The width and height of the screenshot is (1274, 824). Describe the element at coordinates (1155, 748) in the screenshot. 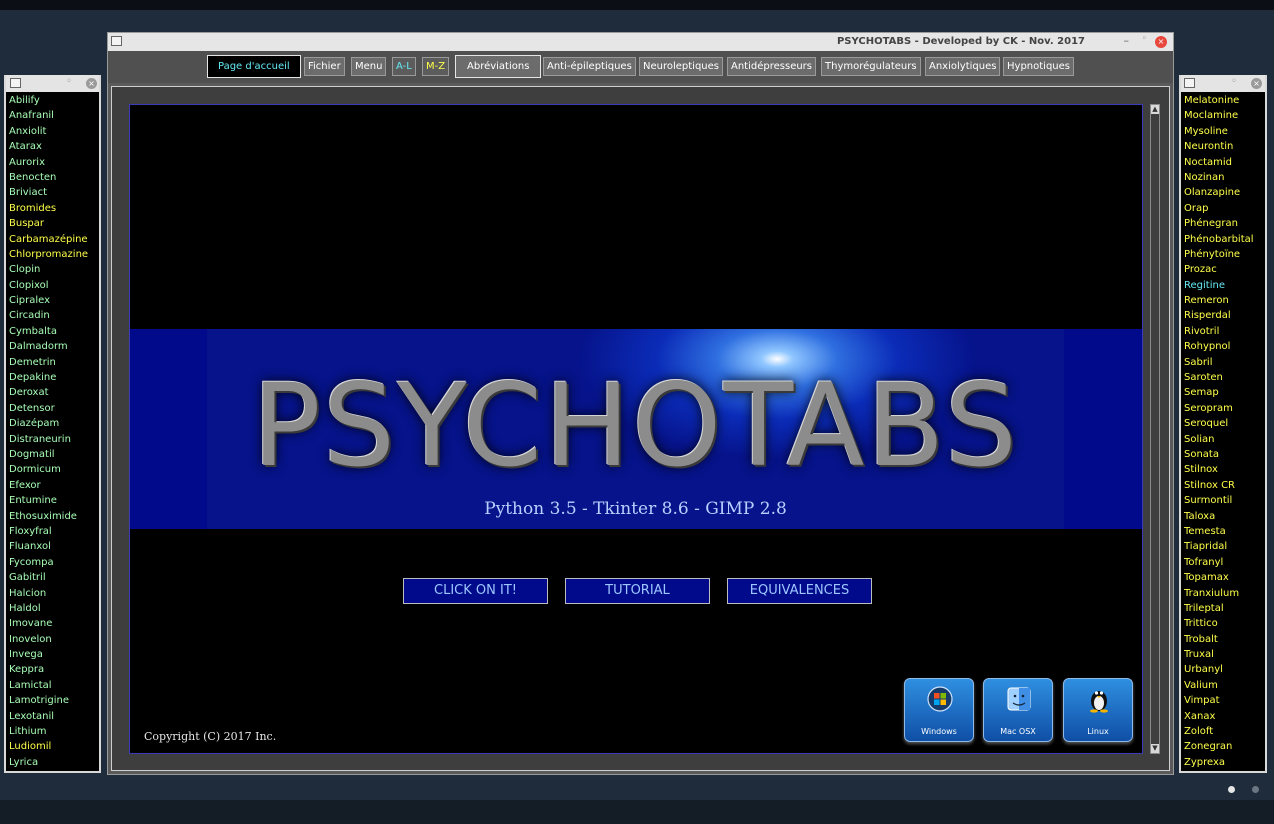

I see `scroll-down-icon: ▼` at that location.